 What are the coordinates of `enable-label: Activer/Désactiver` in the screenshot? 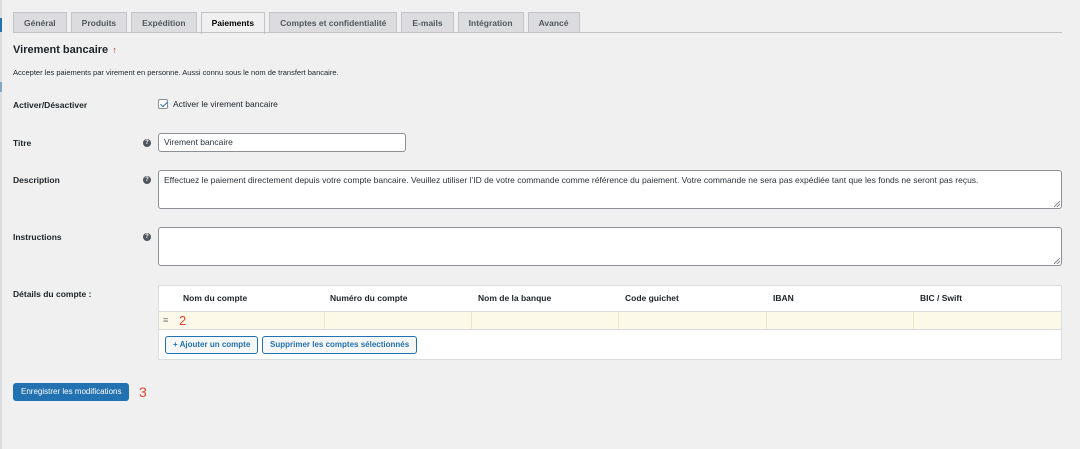 It's located at (50, 105).